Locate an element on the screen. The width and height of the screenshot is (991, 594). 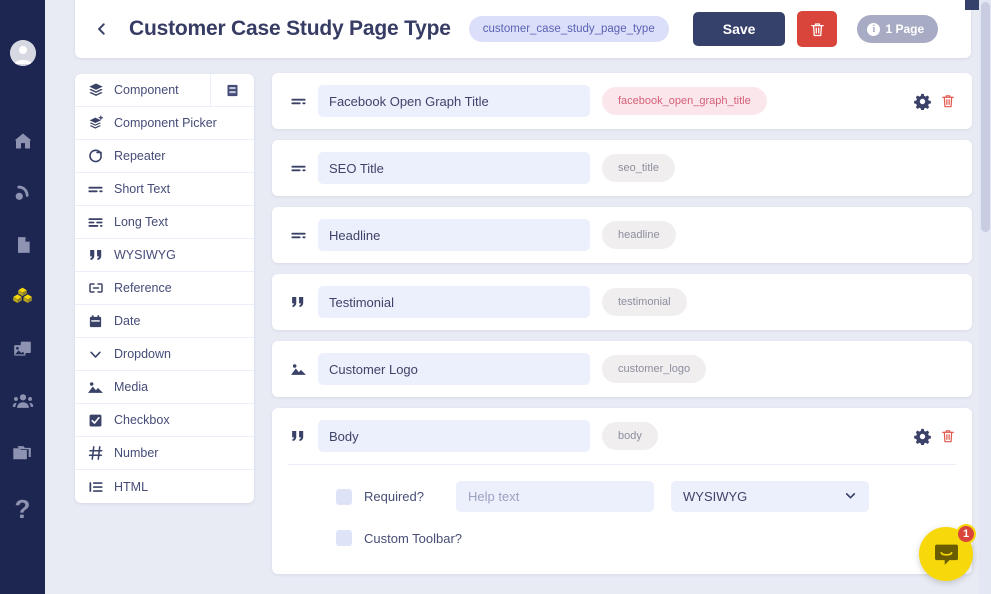
field-card: facebook_open_graph_title is located at coordinates (622, 101).